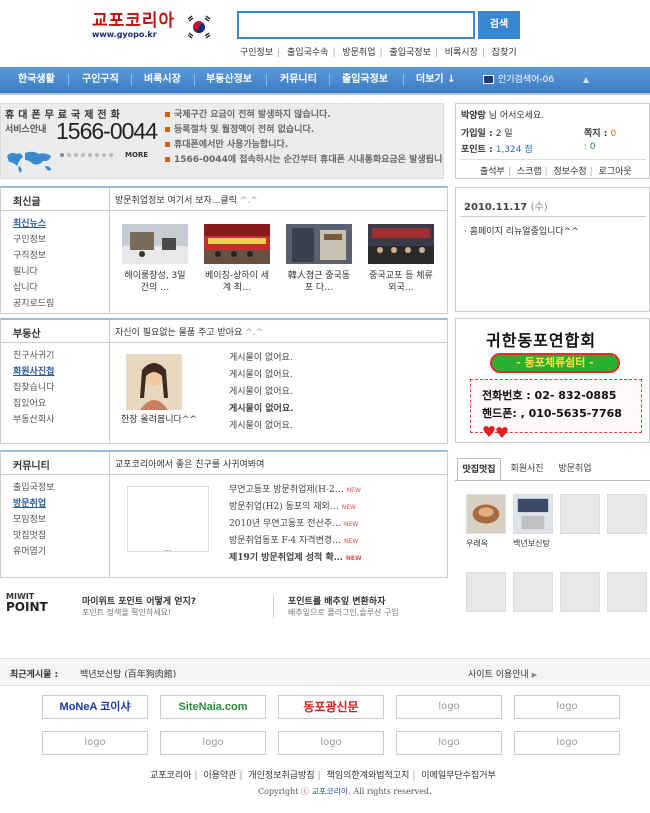 This screenshot has height=813, width=650. Describe the element at coordinates (33, 304) in the screenshot. I see `menu-item: 공지로드림` at that location.